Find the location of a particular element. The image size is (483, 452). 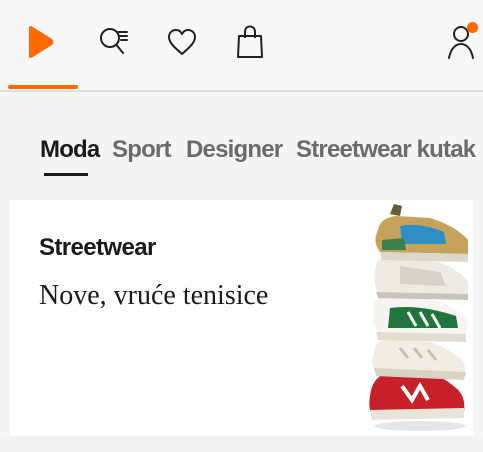

favorites-nav-button is located at coordinates (182, 42).